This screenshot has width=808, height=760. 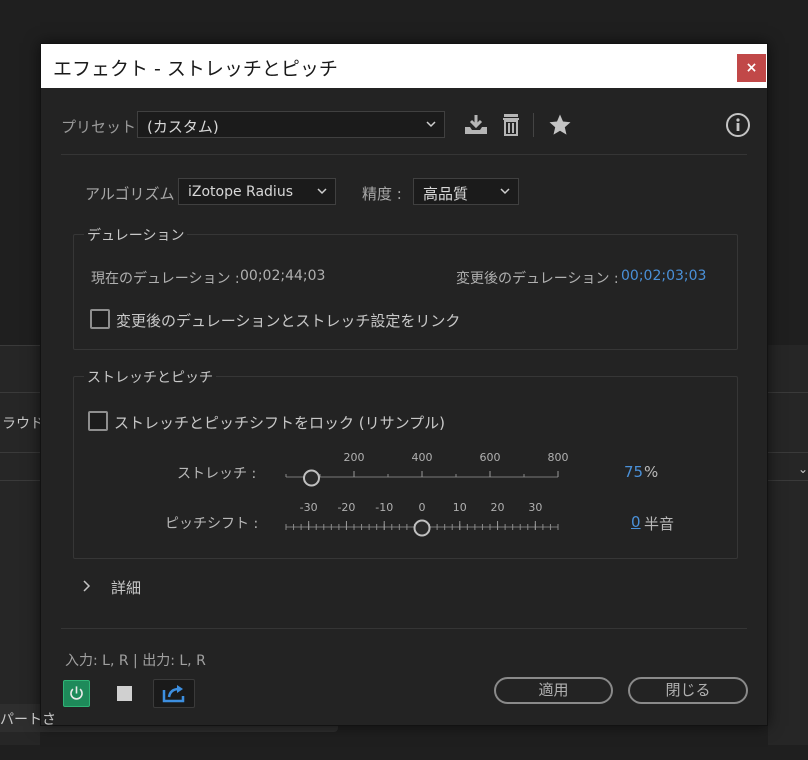 I want to click on power-icon, so click(x=76, y=693).